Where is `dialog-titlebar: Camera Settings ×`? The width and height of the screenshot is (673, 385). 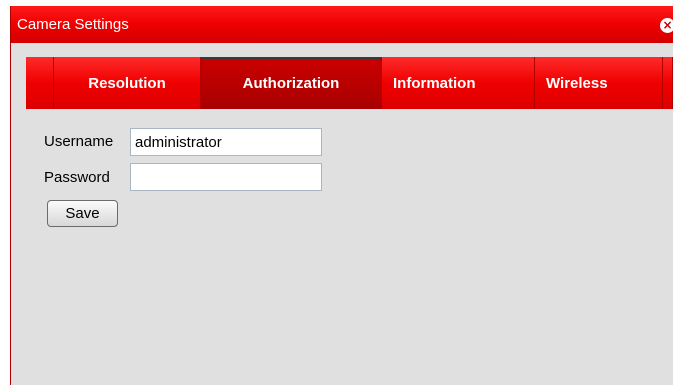 dialog-titlebar: Camera Settings × is located at coordinates (342, 24).